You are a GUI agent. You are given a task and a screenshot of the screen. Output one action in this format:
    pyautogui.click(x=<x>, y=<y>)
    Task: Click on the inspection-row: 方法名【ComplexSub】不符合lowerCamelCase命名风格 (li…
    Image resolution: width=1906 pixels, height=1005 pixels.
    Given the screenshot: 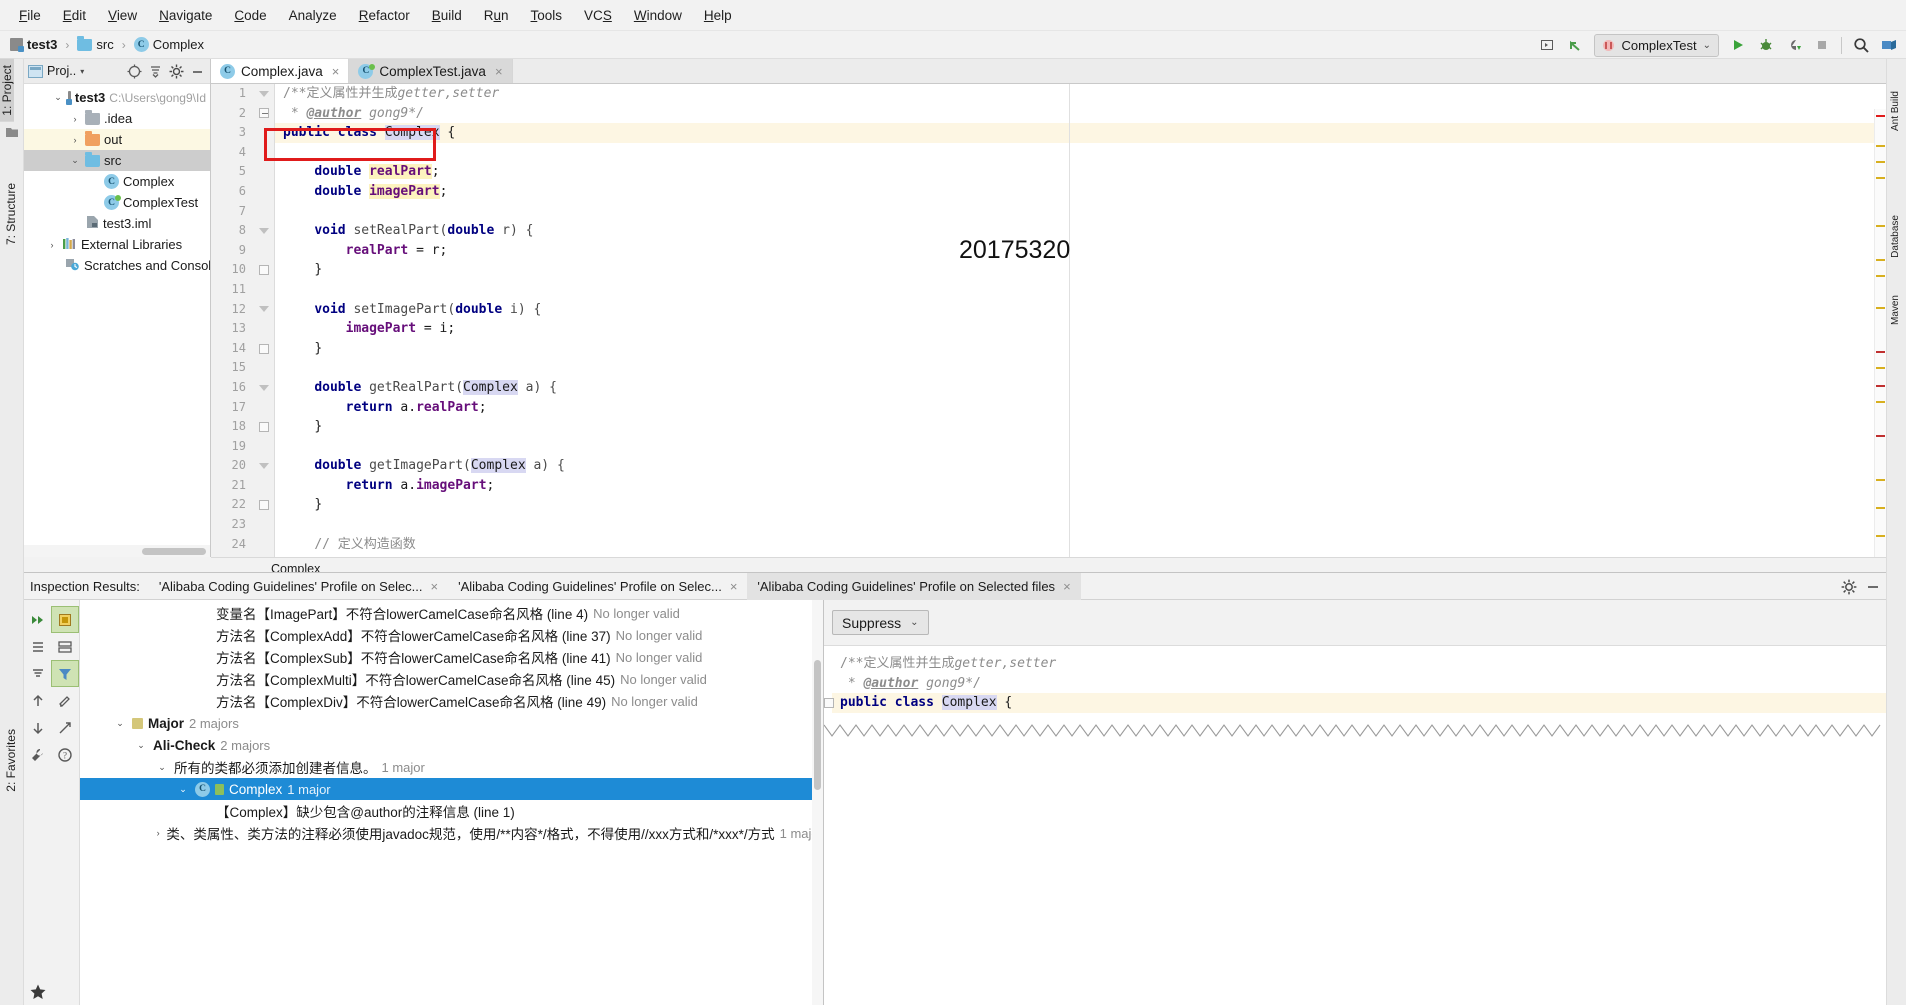 What is the action you would take?
    pyautogui.click(x=451, y=657)
    